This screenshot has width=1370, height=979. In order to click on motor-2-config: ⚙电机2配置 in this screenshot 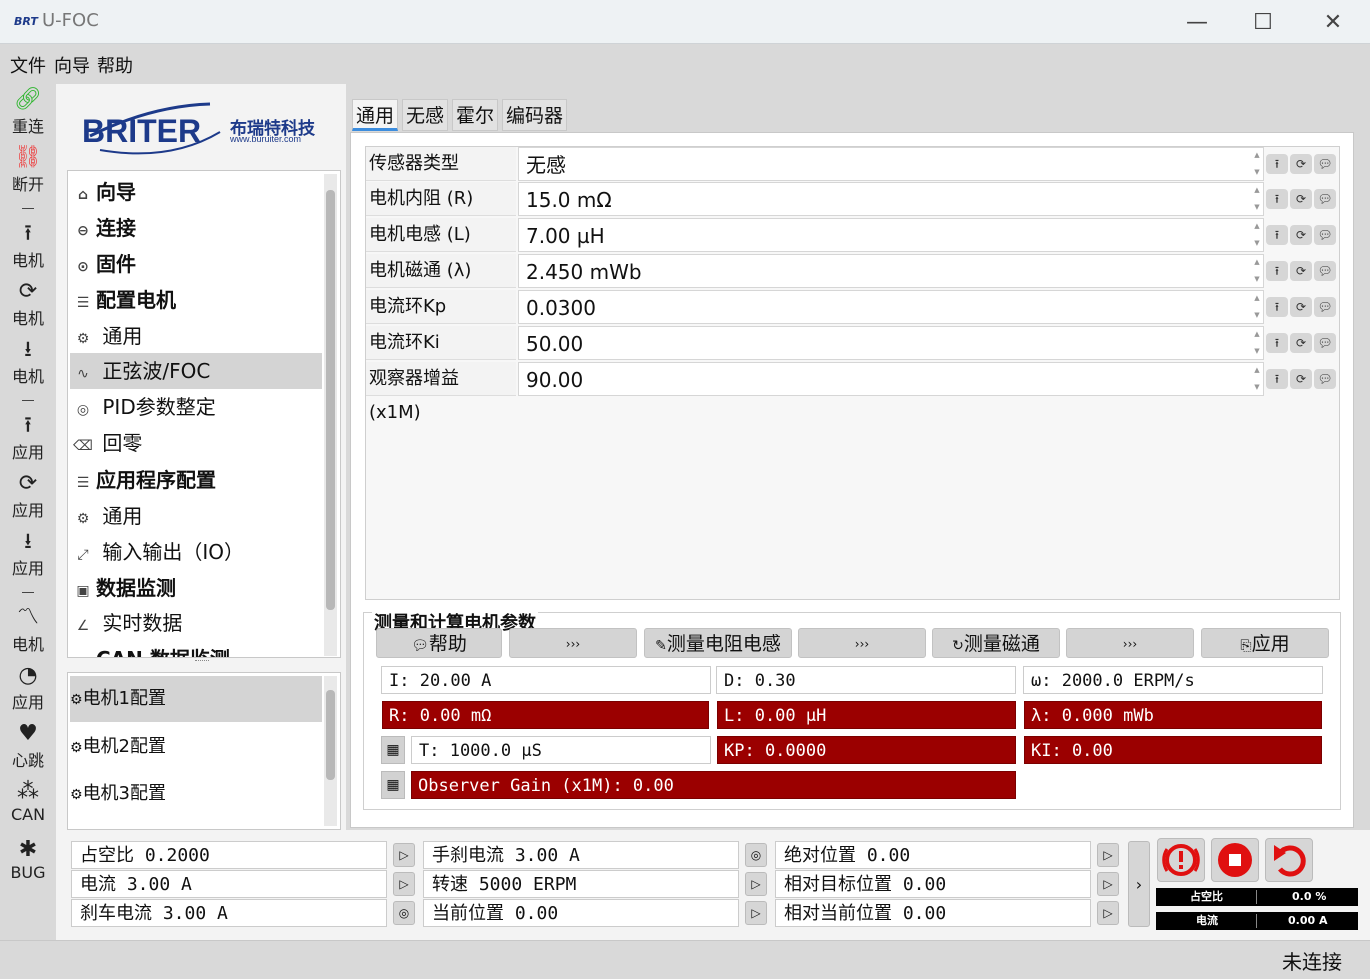, I will do `click(196, 747)`.